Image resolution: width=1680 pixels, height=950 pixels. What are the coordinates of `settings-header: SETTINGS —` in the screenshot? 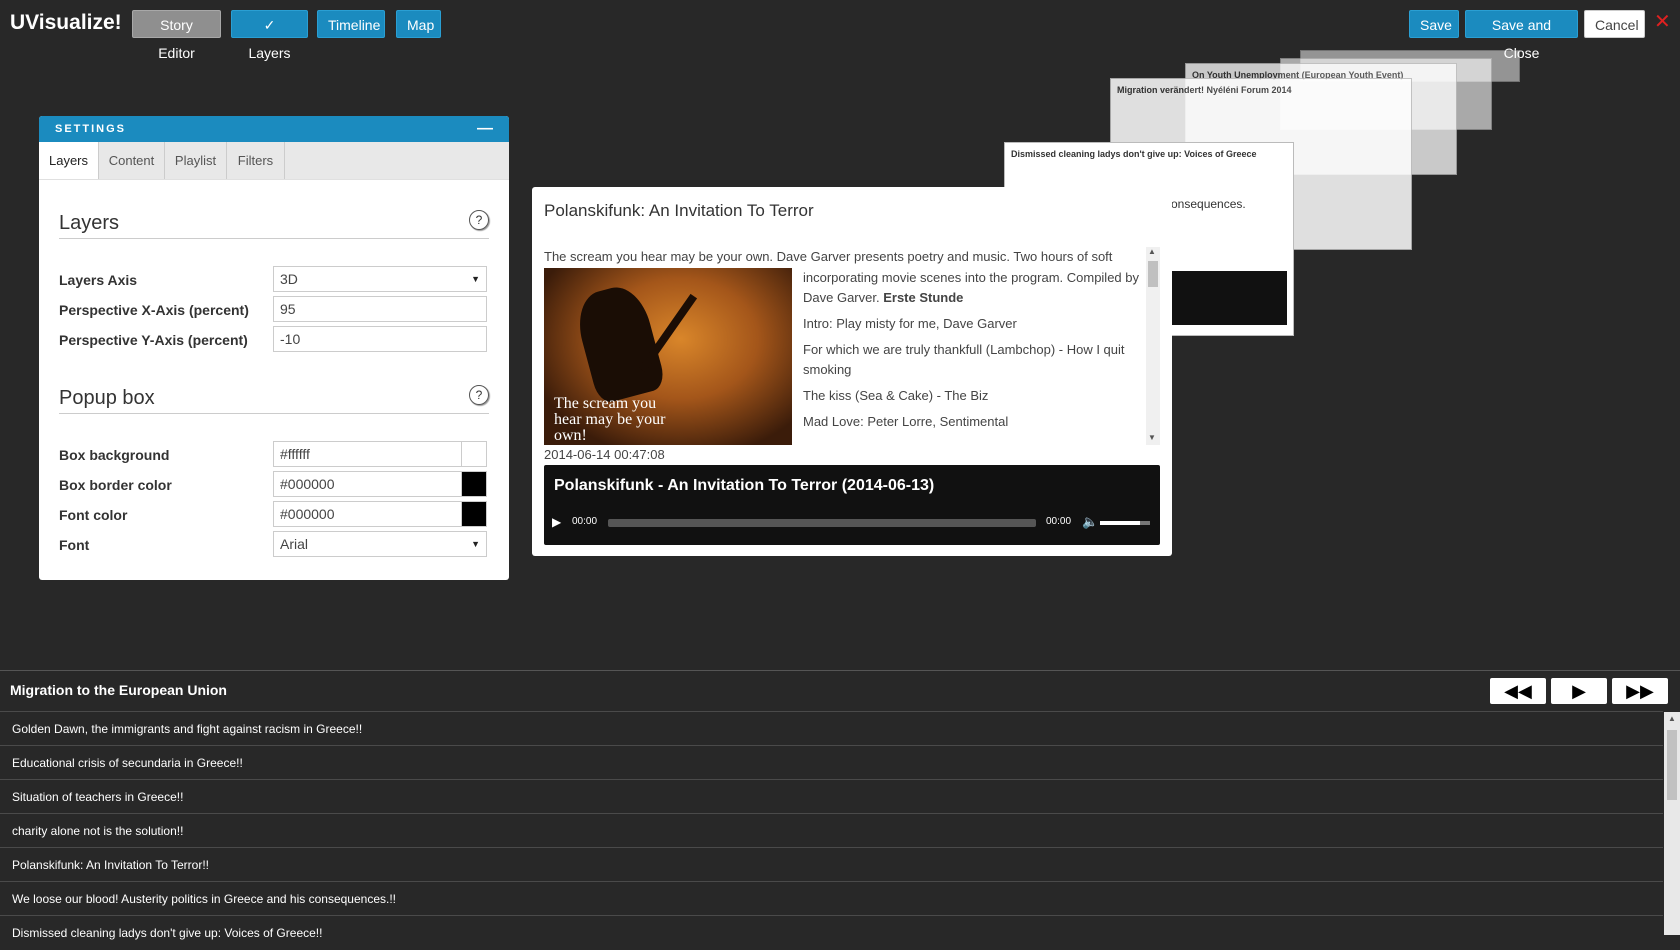 It's located at (274, 129).